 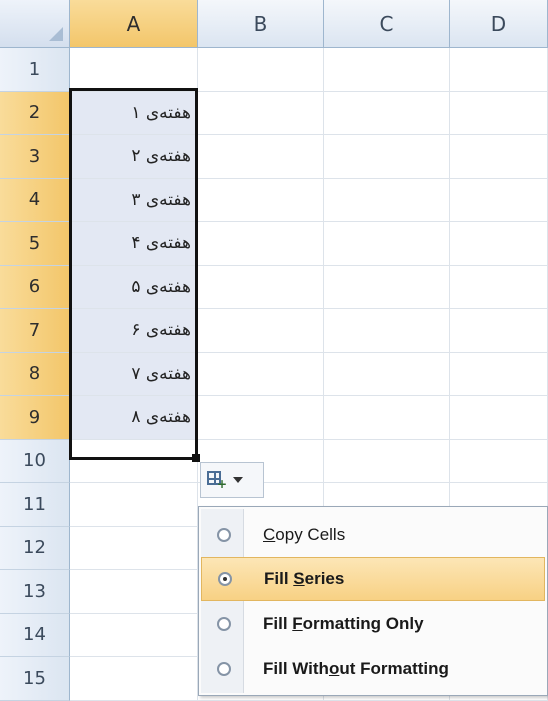 What do you see at coordinates (35, 200) in the screenshot?
I see `row-header-4: 4` at bounding box center [35, 200].